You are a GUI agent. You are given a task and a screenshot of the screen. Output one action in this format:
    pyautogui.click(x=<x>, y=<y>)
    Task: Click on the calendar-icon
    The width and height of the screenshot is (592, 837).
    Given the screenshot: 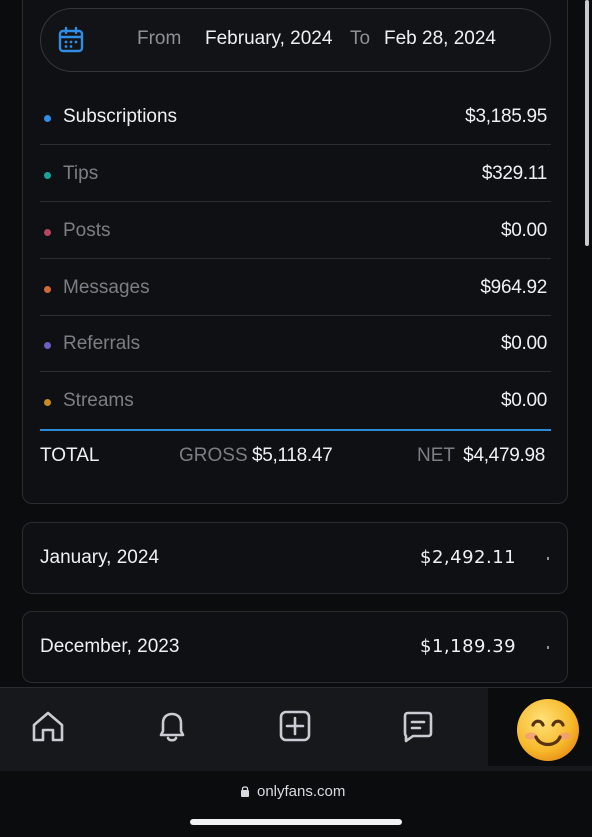 What is the action you would take?
    pyautogui.click(x=71, y=39)
    